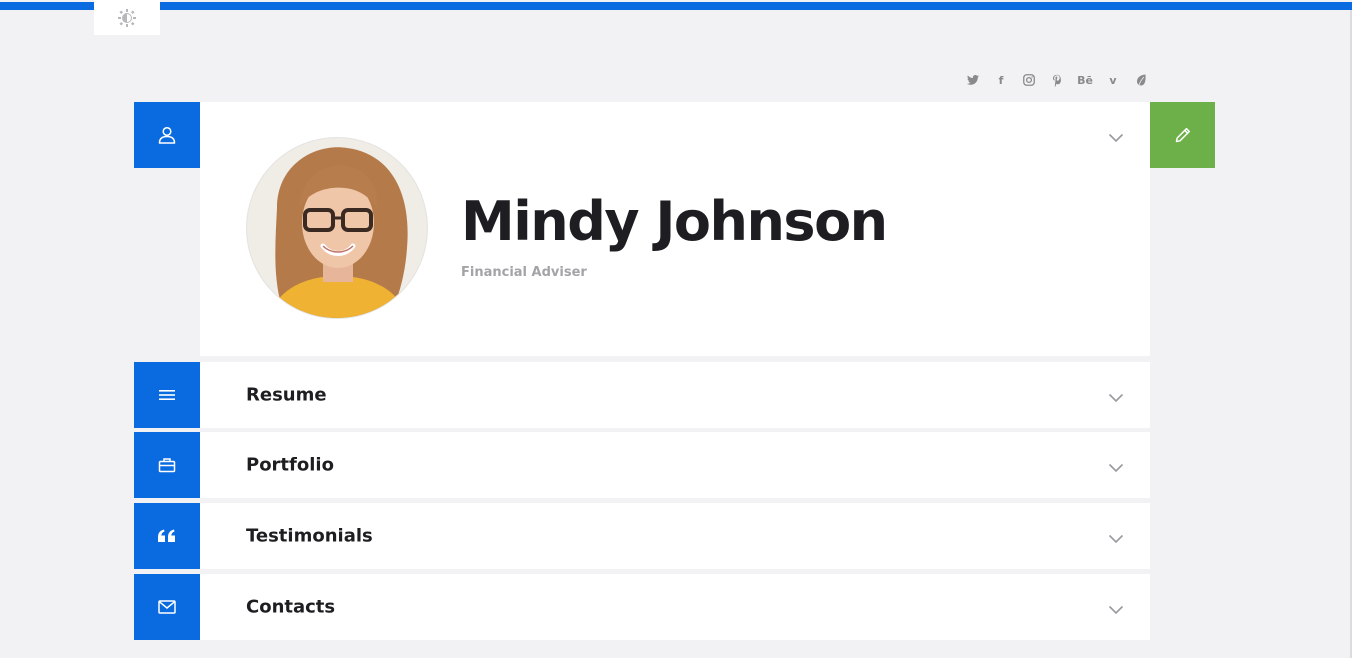  What do you see at coordinates (1113, 80) in the screenshot?
I see `vimeo-icon: v` at bounding box center [1113, 80].